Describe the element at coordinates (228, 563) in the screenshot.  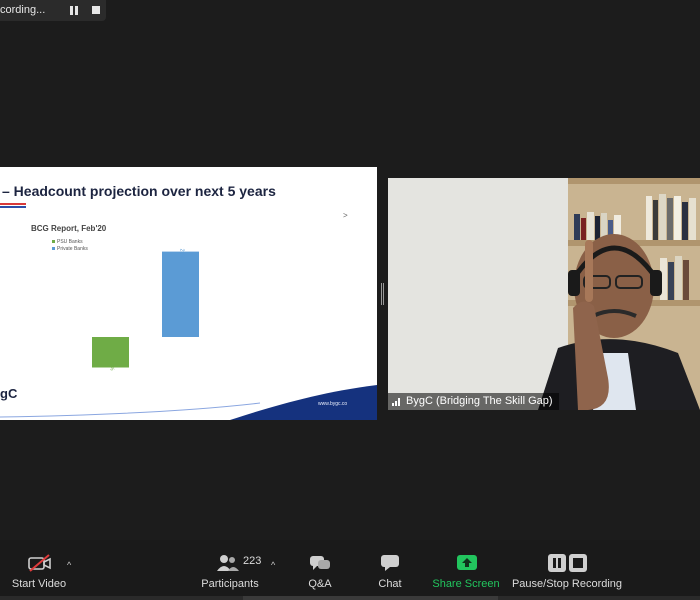
I see `participants-icon` at that location.